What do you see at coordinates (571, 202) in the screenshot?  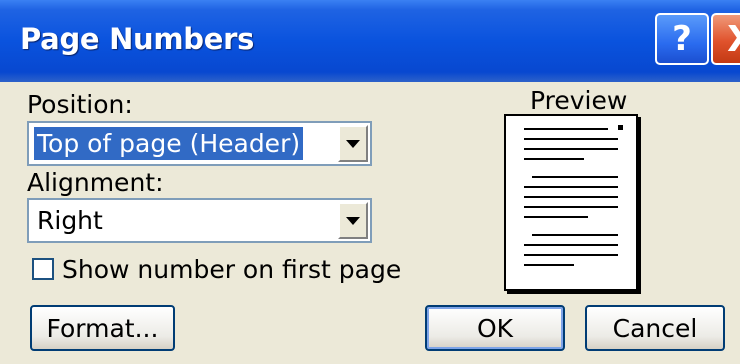 I see `preview-page-thumbnail` at bounding box center [571, 202].